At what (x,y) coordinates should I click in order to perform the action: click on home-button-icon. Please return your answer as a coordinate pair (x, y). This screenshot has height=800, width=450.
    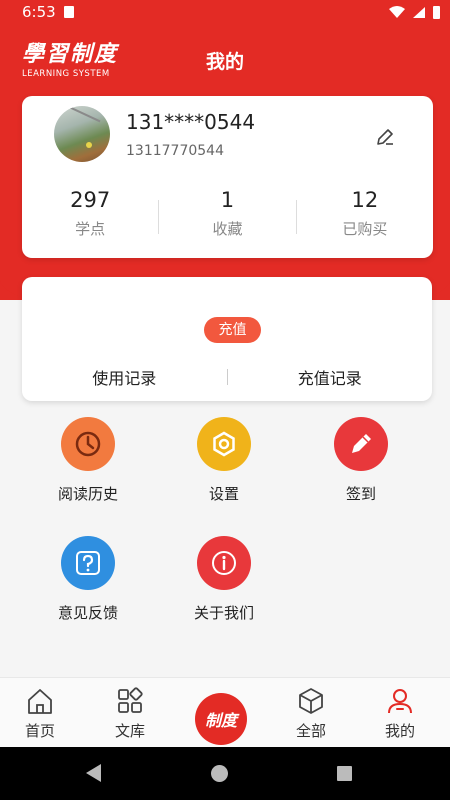
    Looking at the image, I should click on (219, 773).